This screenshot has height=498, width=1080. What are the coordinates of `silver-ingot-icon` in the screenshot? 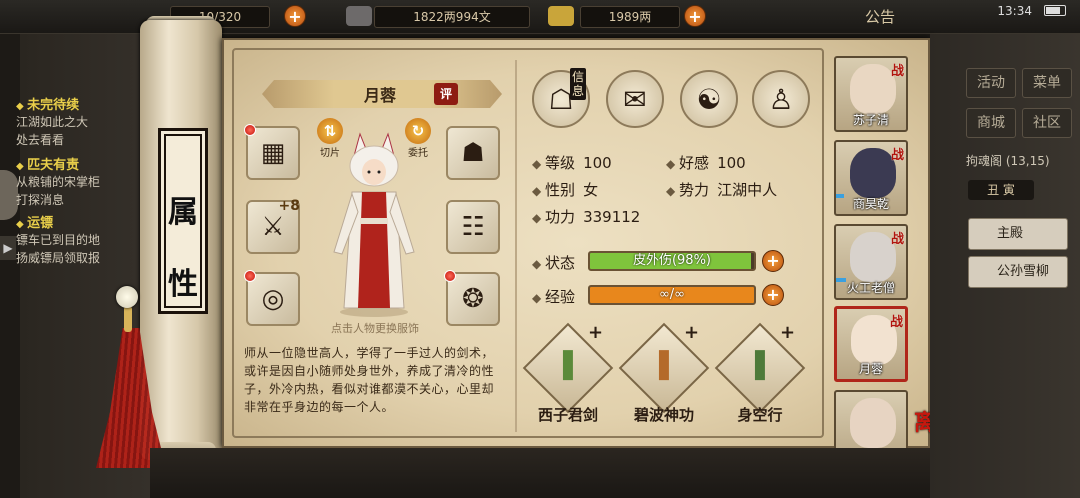 It's located at (561, 16).